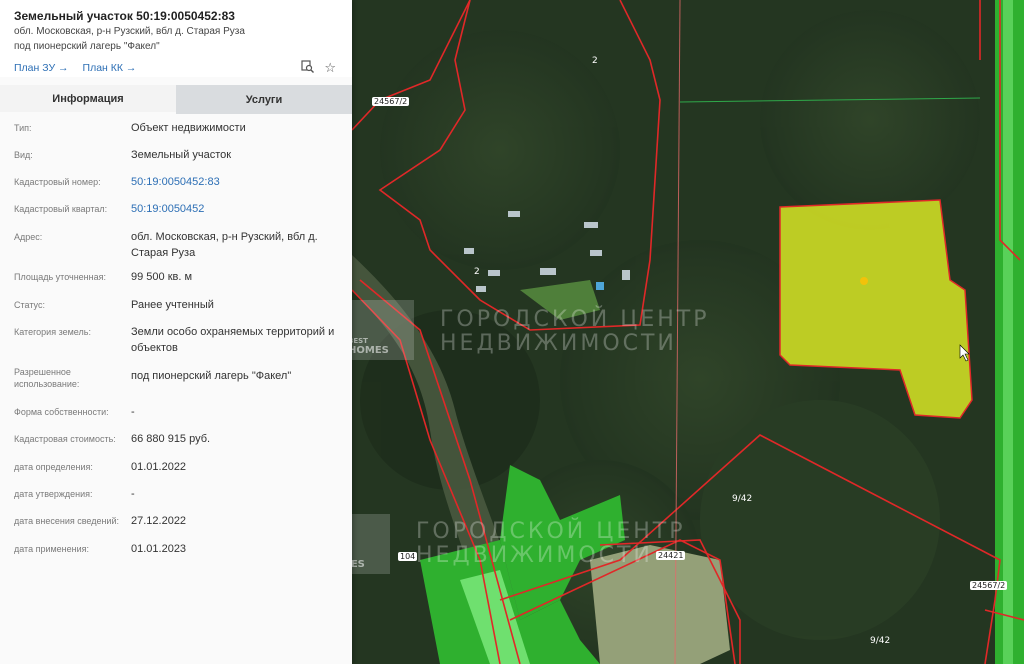  What do you see at coordinates (65, 439) in the screenshot?
I see `row-key: Кадастровая стоимость:` at bounding box center [65, 439].